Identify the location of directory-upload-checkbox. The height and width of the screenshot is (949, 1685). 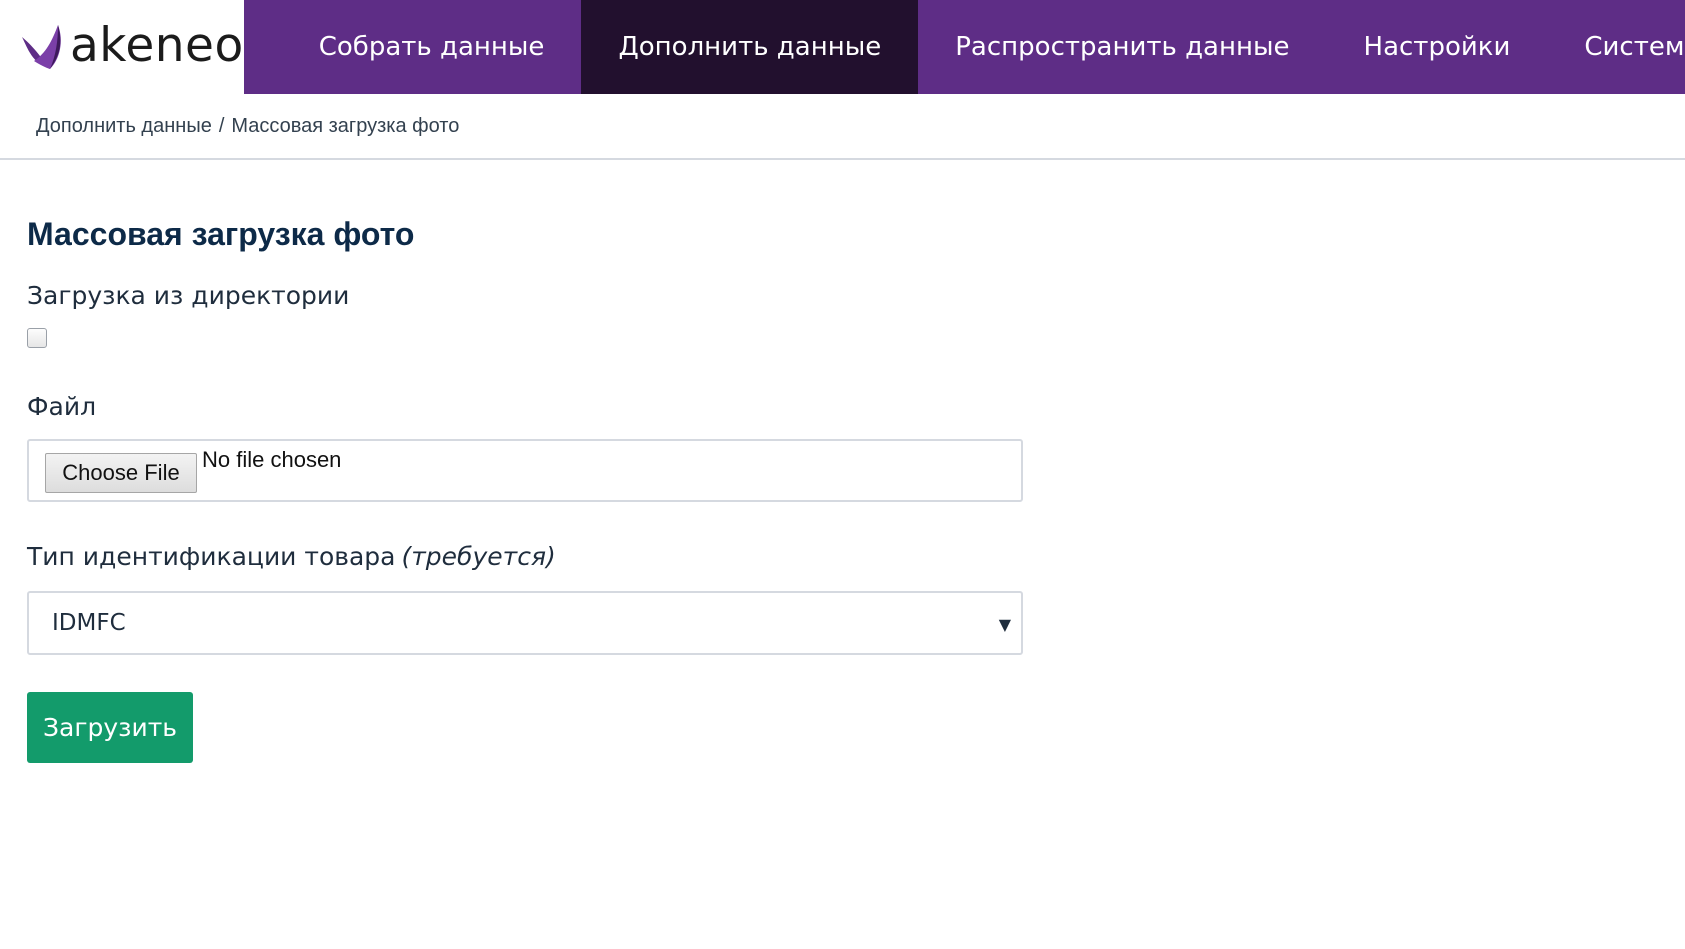
(37, 338).